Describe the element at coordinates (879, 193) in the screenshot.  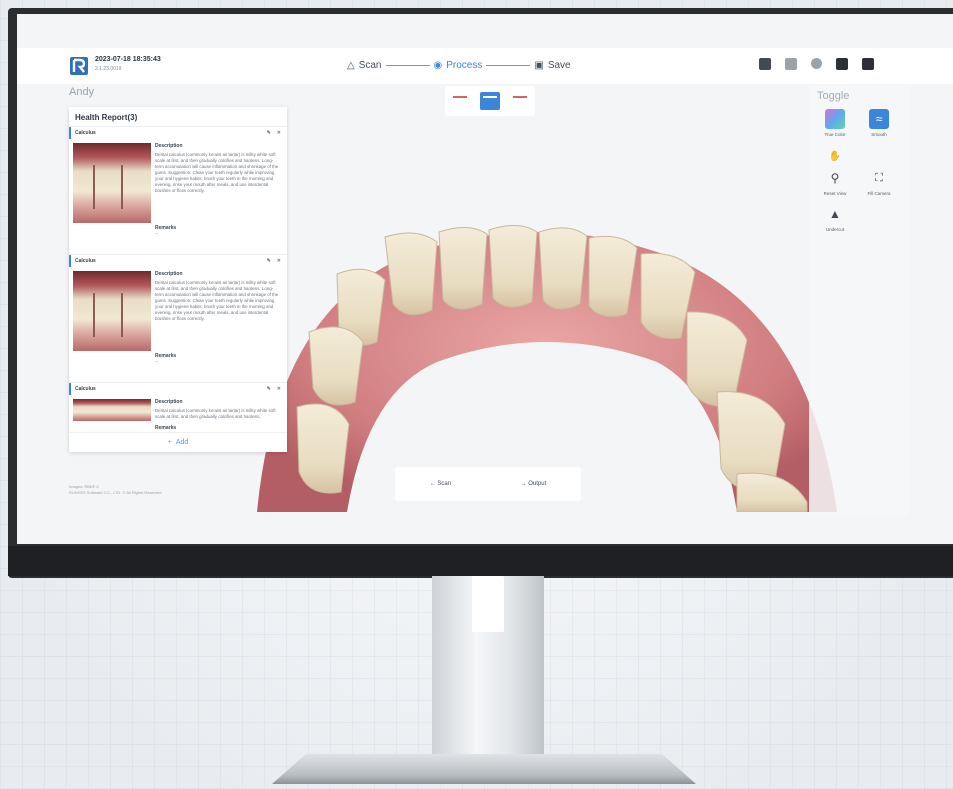
I see `fill-camera-label: Fill Camera` at that location.